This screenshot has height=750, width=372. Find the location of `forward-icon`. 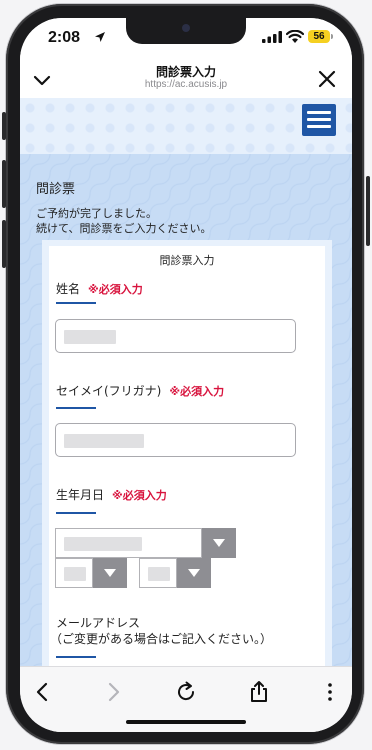

forward-icon is located at coordinates (113, 692).